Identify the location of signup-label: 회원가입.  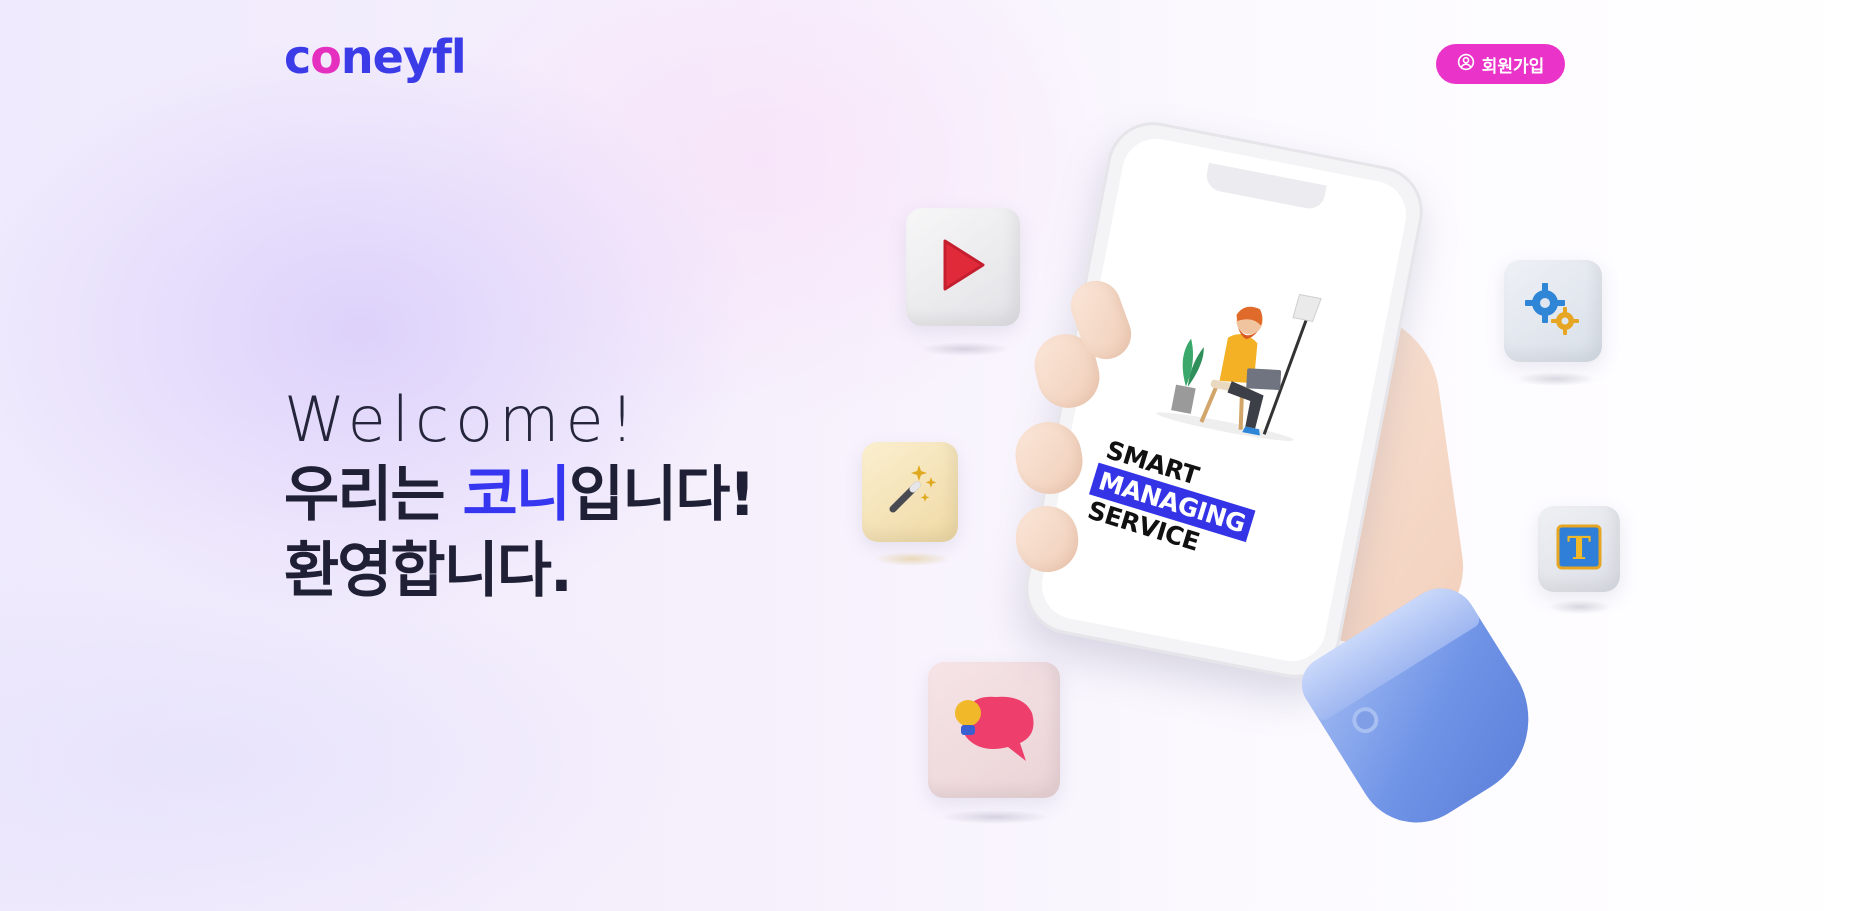
(1513, 66).